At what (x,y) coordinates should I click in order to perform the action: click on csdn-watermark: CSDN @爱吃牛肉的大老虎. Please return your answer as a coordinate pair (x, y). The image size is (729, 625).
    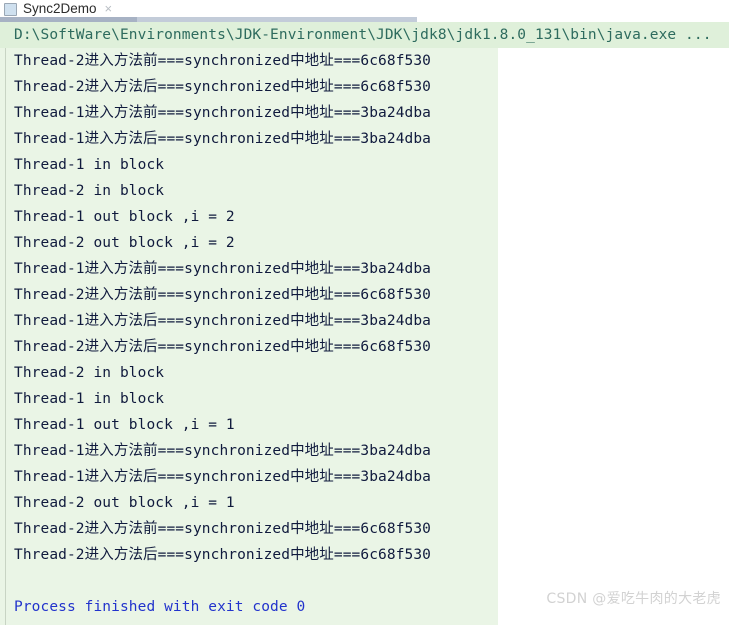
    Looking at the image, I should click on (633, 599).